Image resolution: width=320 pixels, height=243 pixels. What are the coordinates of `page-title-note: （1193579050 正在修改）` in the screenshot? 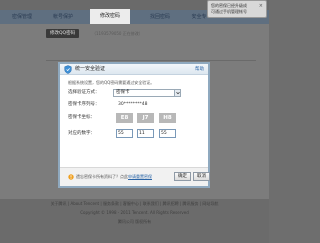 It's located at (117, 33).